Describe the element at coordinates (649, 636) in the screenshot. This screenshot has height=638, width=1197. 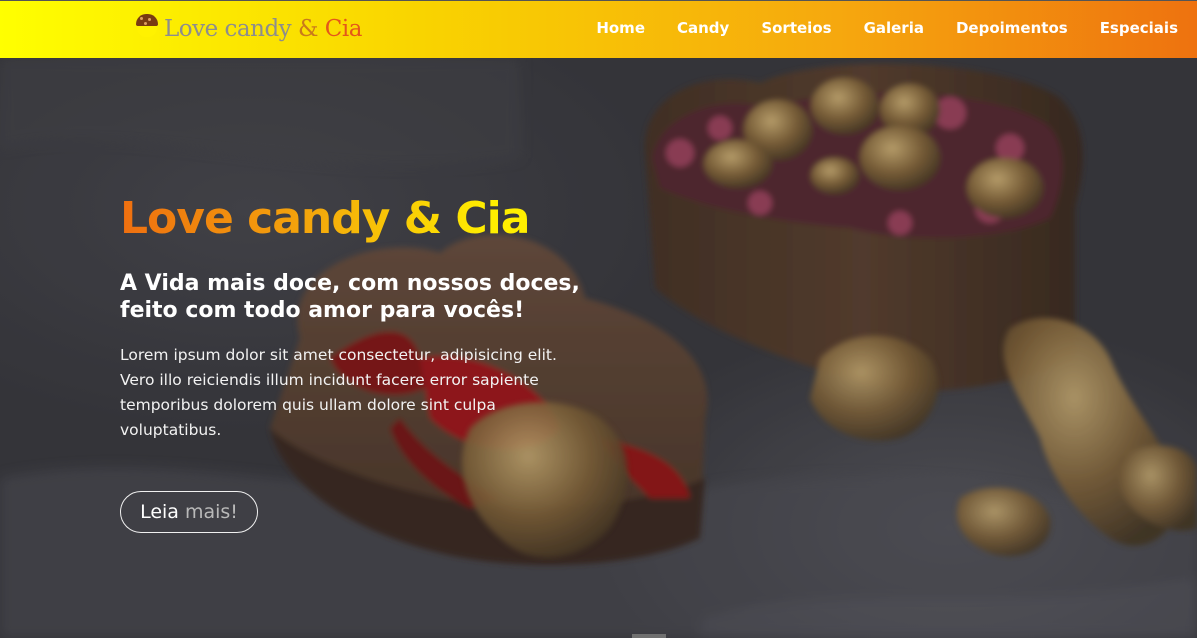
I see `scroll-indicator` at that location.